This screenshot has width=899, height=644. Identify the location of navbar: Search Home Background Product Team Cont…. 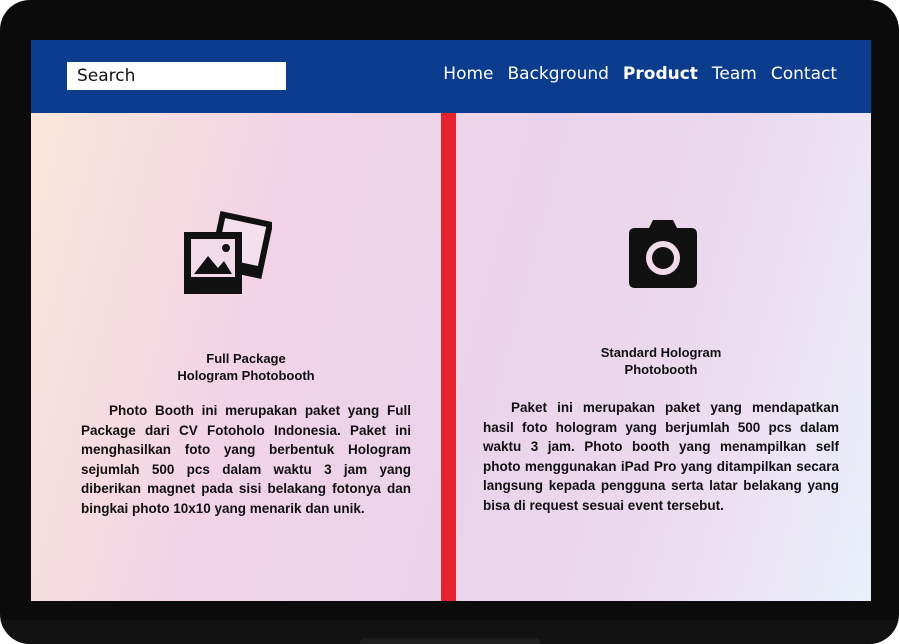
(451, 76).